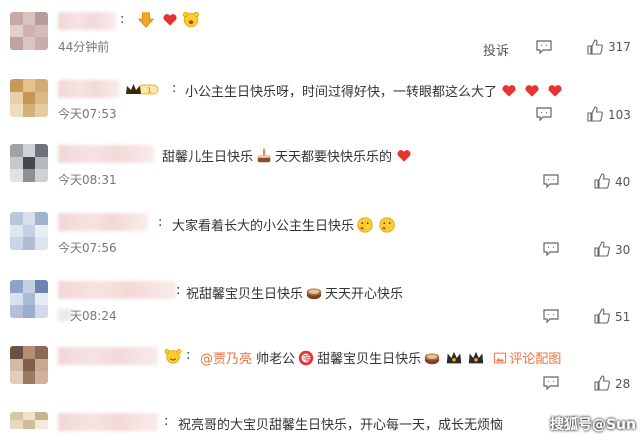 Image resolution: width=640 pixels, height=437 pixels. What do you see at coordinates (285, 224) in the screenshot?
I see `comment-text: 大家看着长大的小公主生日快乐` at bounding box center [285, 224].